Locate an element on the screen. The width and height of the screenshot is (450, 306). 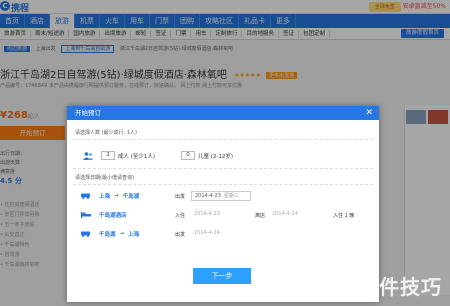
child-label: 儿童 (2-12岁) is located at coordinates (216, 156).